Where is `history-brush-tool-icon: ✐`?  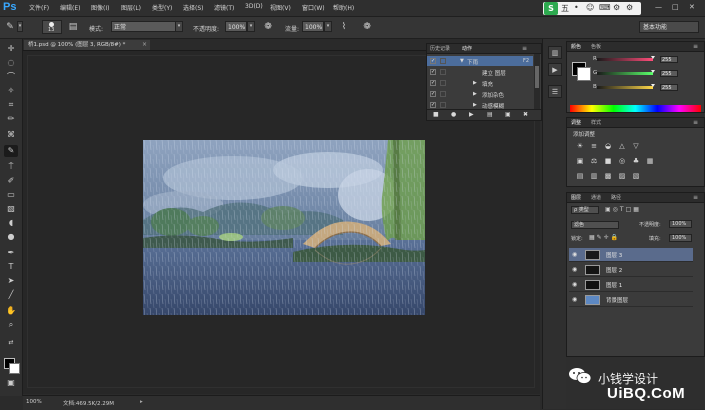 history-brush-tool-icon: ✐ is located at coordinates (11, 181).